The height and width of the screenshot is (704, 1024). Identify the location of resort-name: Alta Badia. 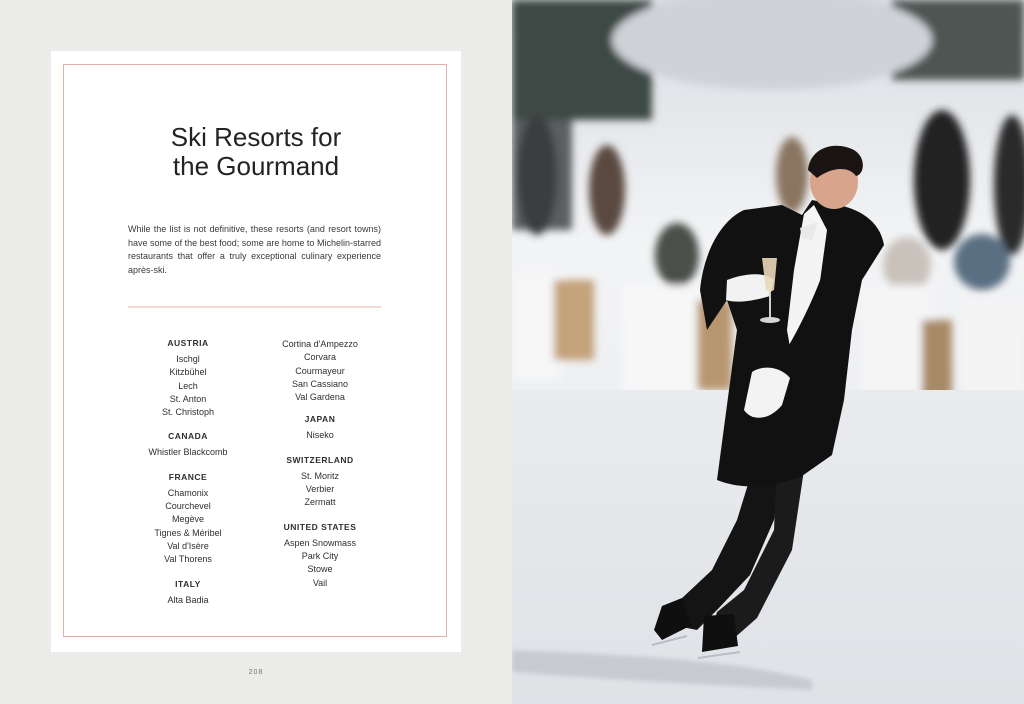
(188, 599).